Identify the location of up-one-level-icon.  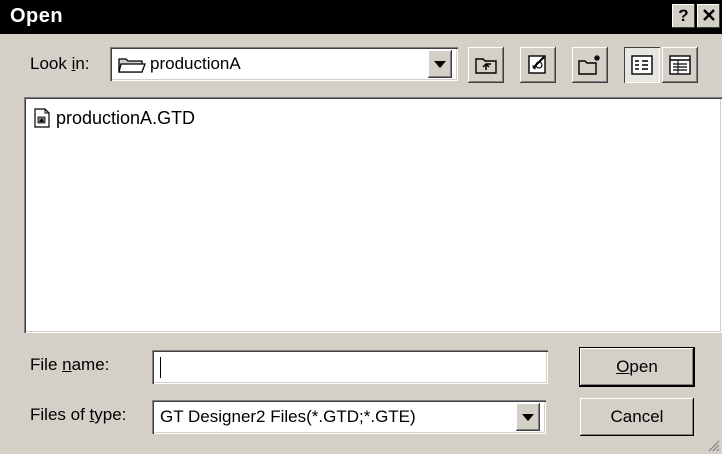
(486, 66).